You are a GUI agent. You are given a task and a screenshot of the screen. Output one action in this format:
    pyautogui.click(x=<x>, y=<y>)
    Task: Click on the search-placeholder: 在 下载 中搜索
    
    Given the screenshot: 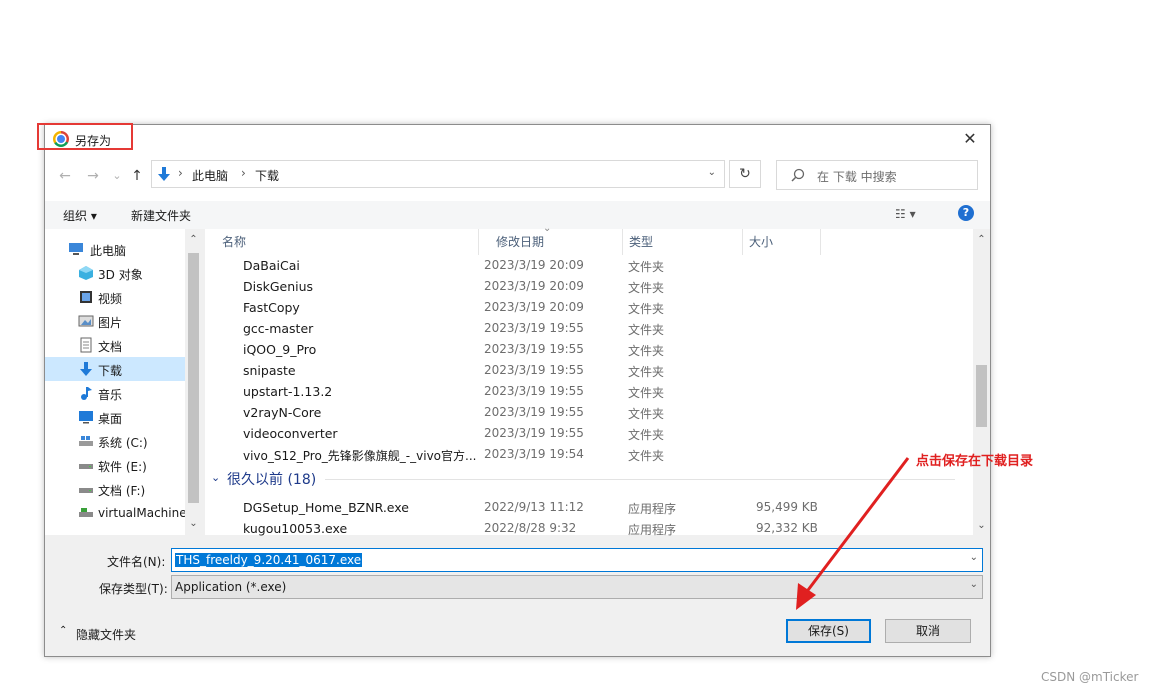 What is the action you would take?
    pyautogui.click(x=857, y=177)
    